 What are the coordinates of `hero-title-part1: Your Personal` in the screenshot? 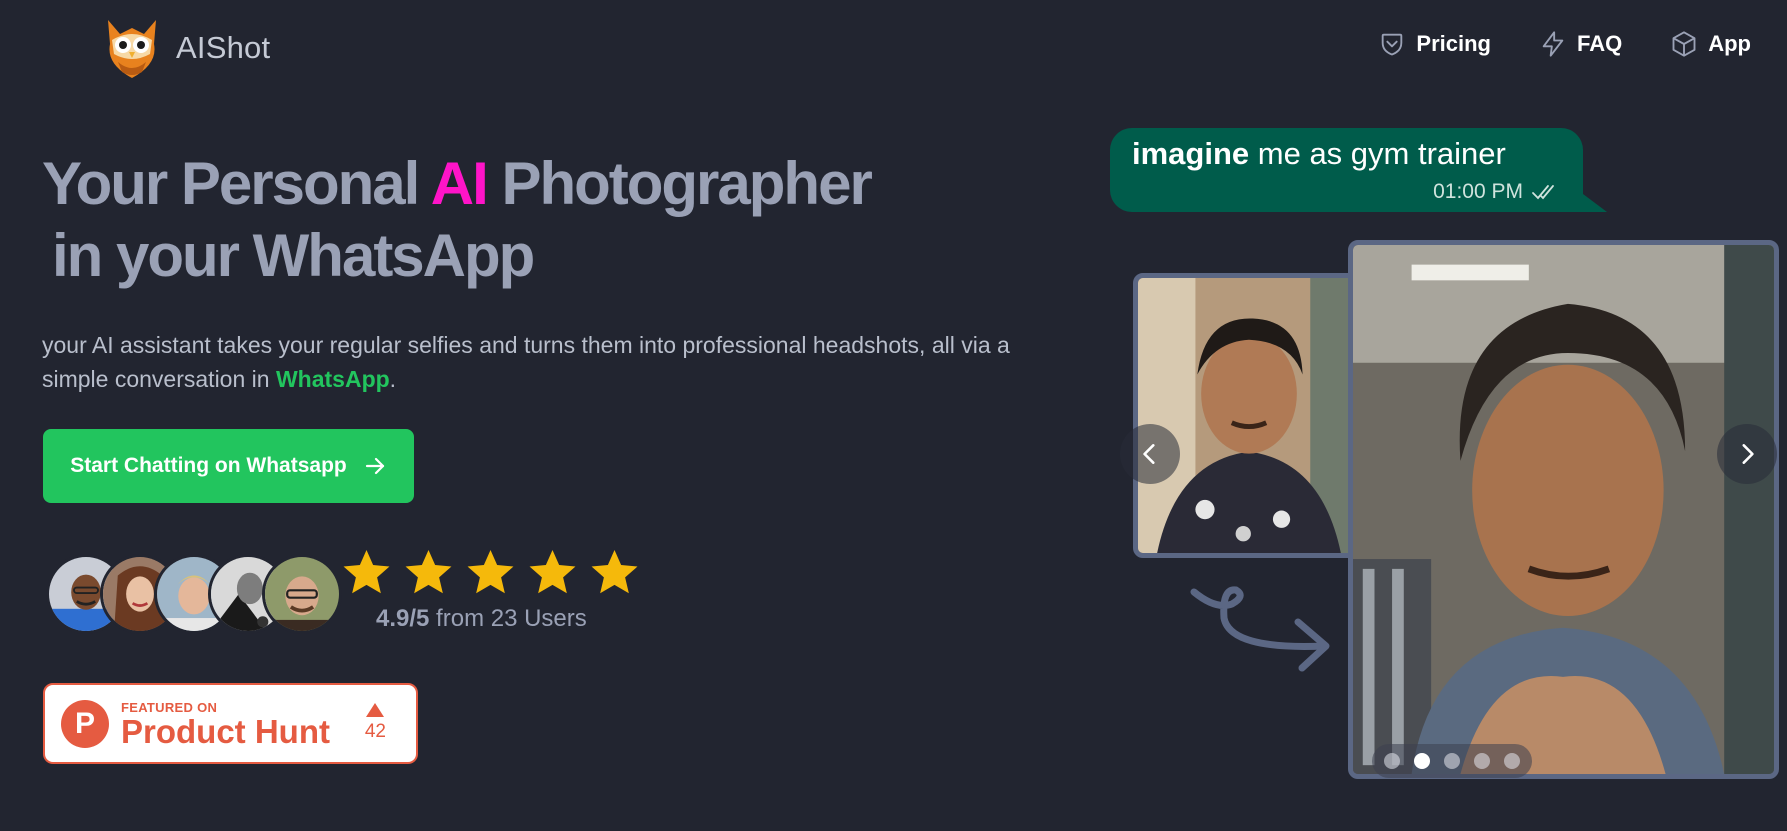 It's located at (236, 183).